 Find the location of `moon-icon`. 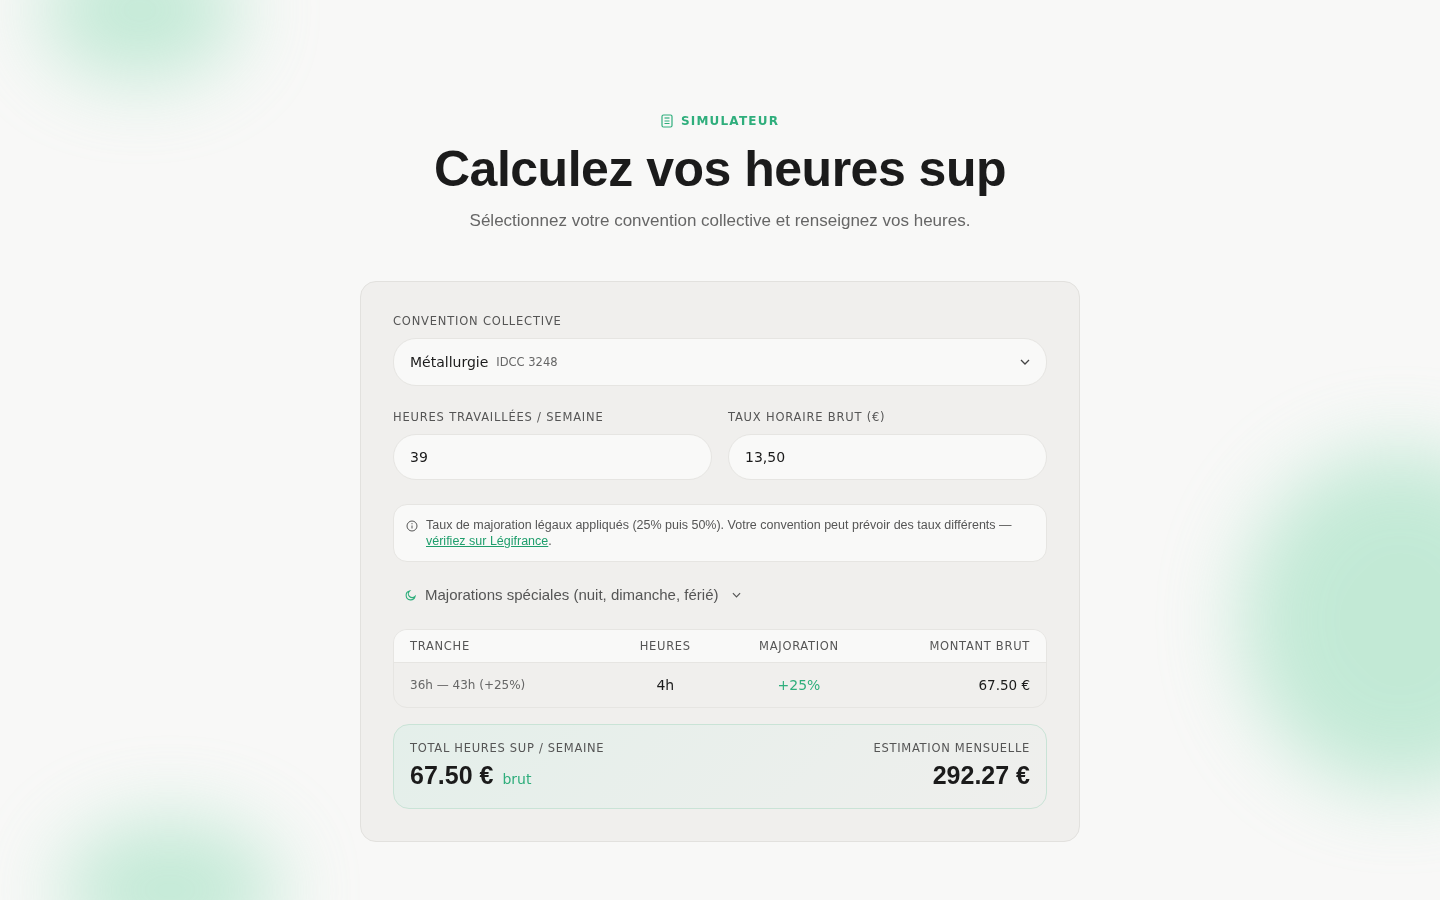

moon-icon is located at coordinates (411, 594).